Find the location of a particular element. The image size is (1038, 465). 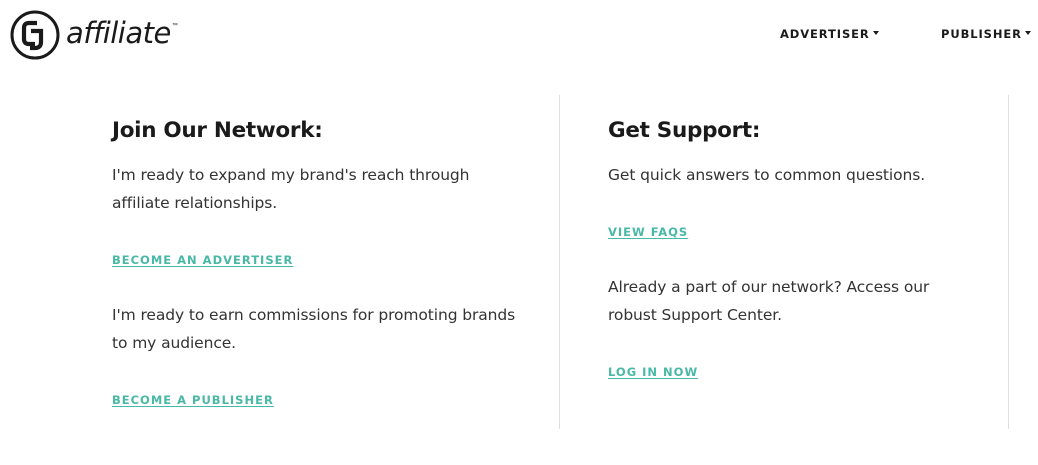

nav-publisher-dropdown: PUBLISHER is located at coordinates (986, 34).